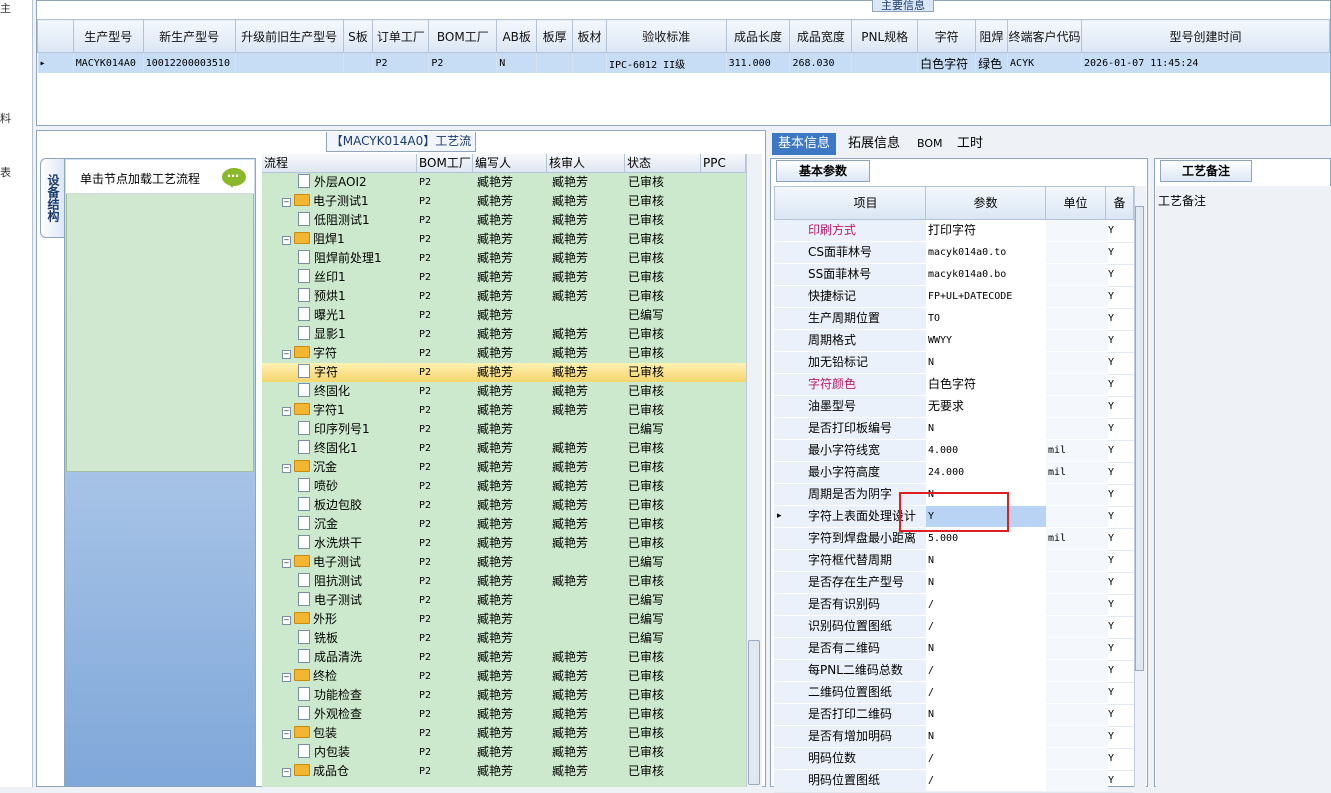 The width and height of the screenshot is (1331, 793). I want to click on tree-row: 内包装 P2 臧艳芳 臧艳芳 已审核, so click(504, 752).